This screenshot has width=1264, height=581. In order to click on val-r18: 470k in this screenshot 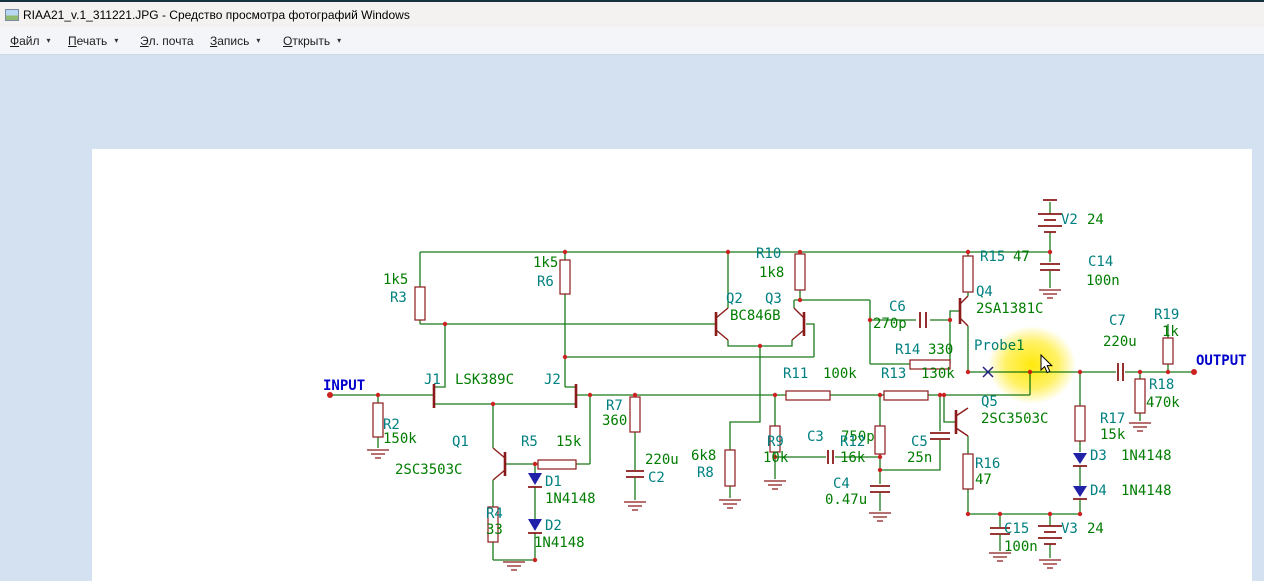, I will do `click(1163, 403)`.